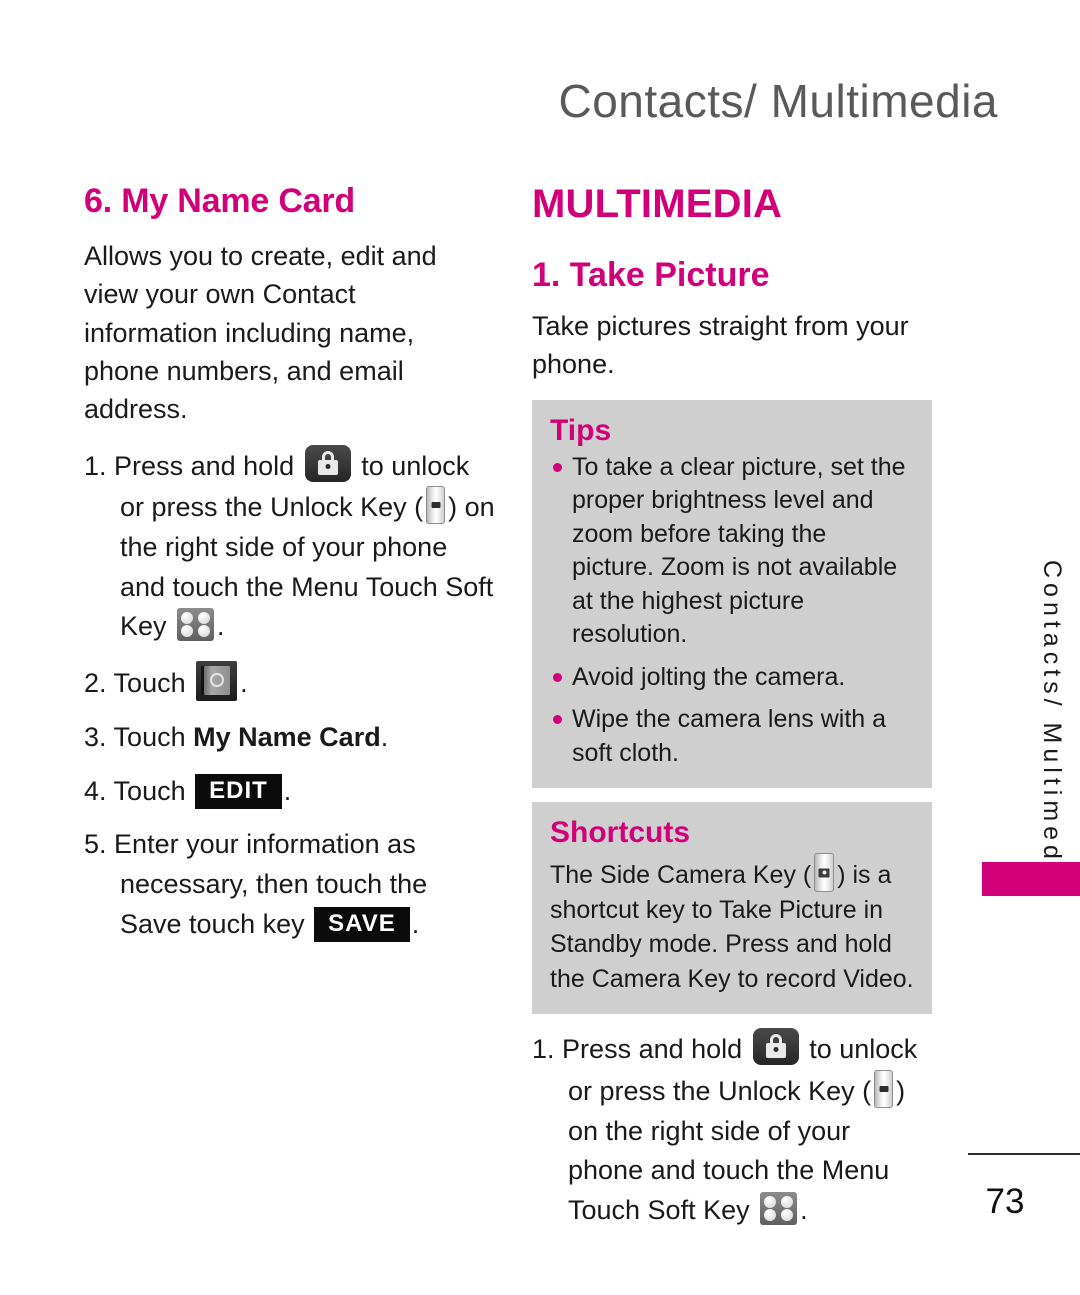  Describe the element at coordinates (95, 736) in the screenshot. I see `step-number: 3.` at that location.